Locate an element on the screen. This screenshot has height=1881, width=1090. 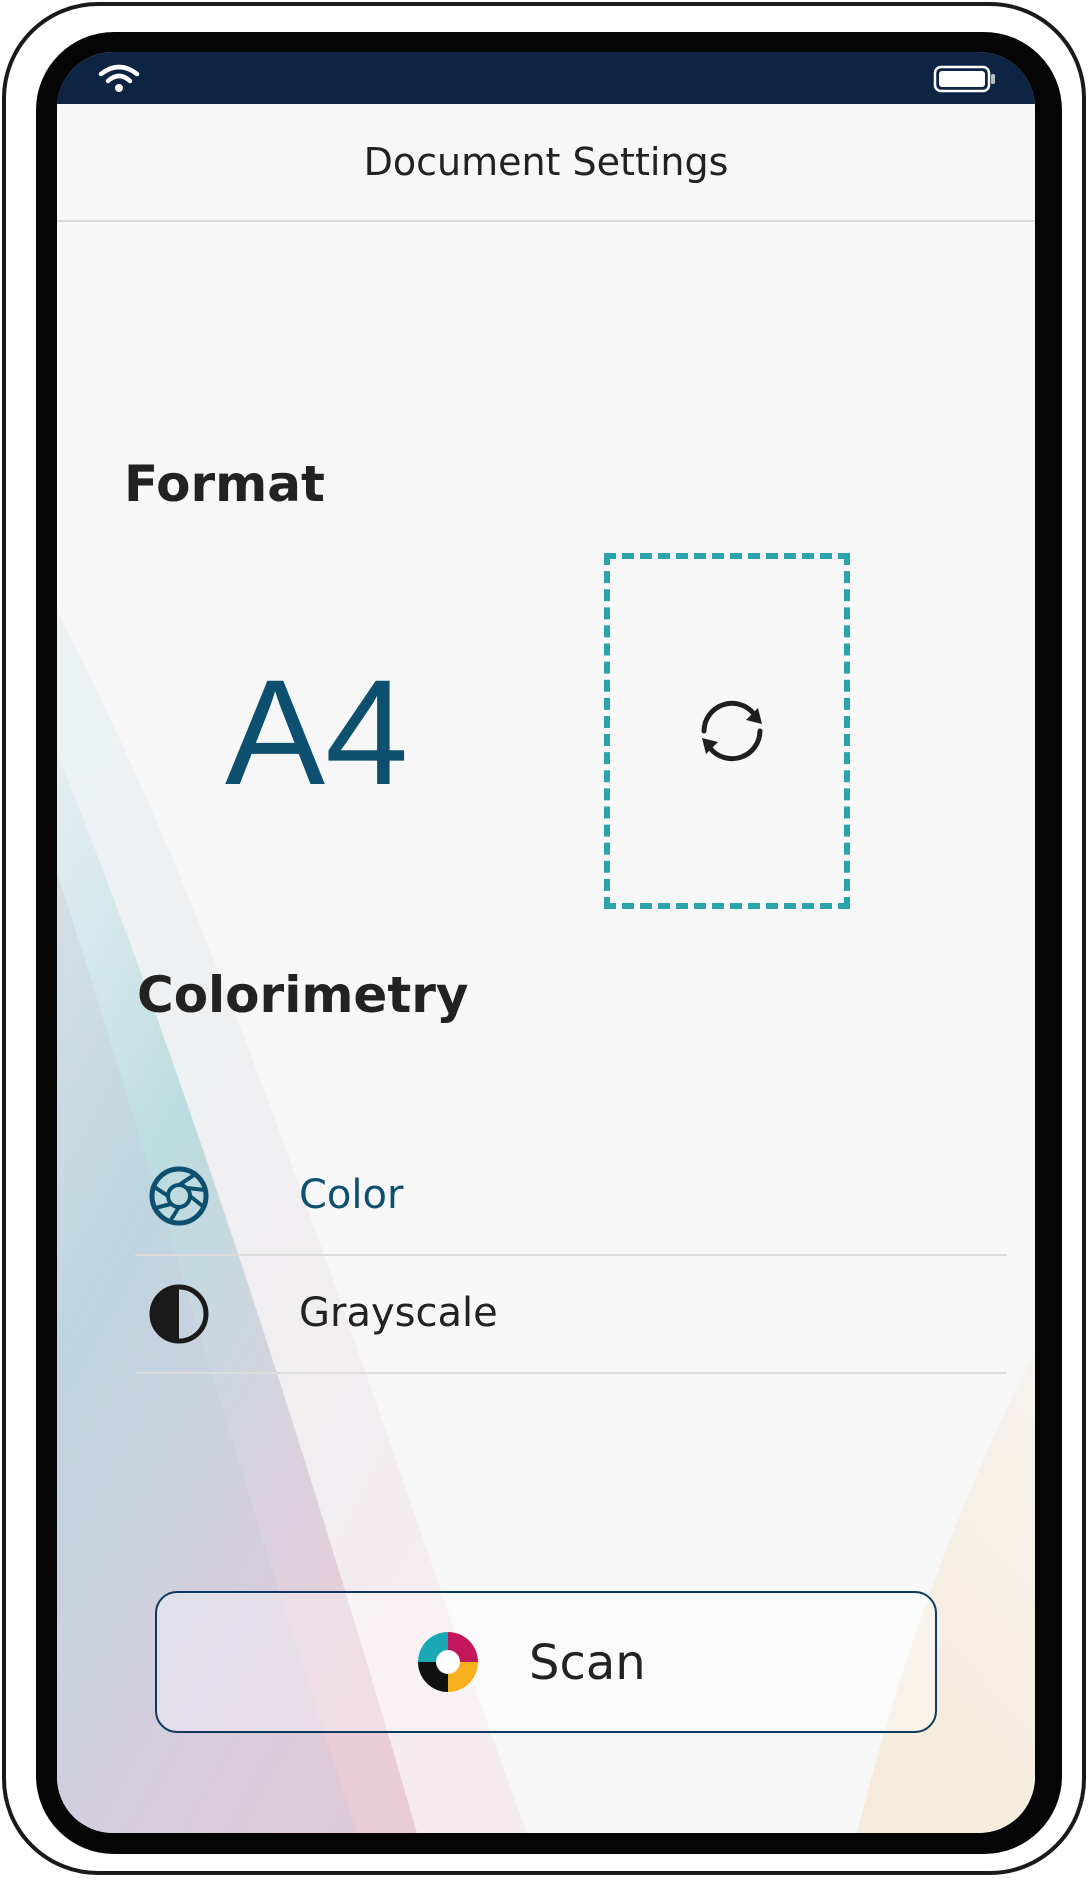
scan-button: Scan is located at coordinates (546, 1662).